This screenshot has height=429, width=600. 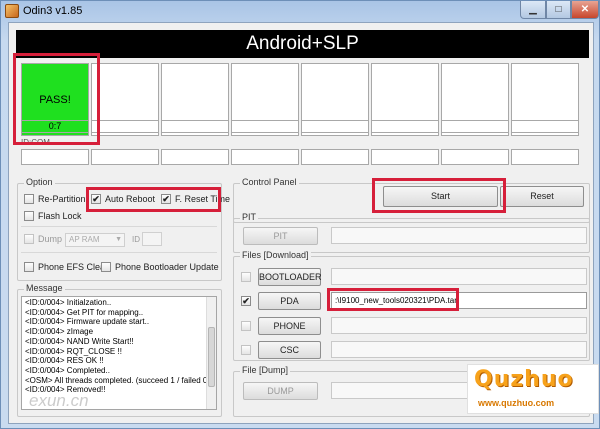 I want to click on quzhuo-logo: Quzhuo www.quzhuo.com, so click(x=533, y=389).